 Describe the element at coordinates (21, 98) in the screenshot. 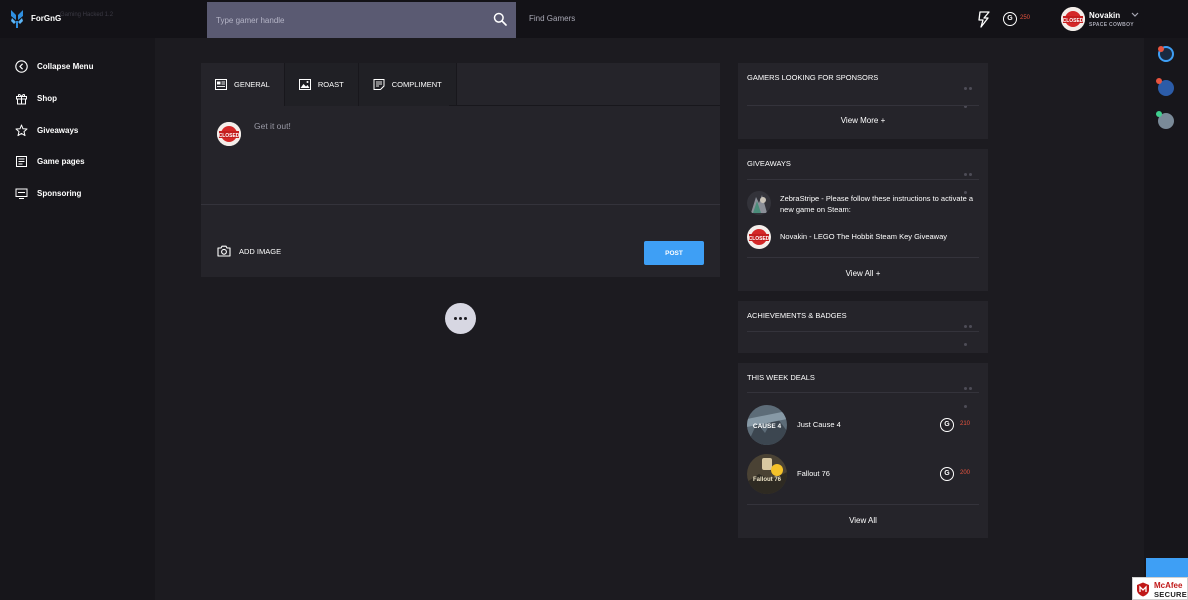

I see `gift-icon` at that location.